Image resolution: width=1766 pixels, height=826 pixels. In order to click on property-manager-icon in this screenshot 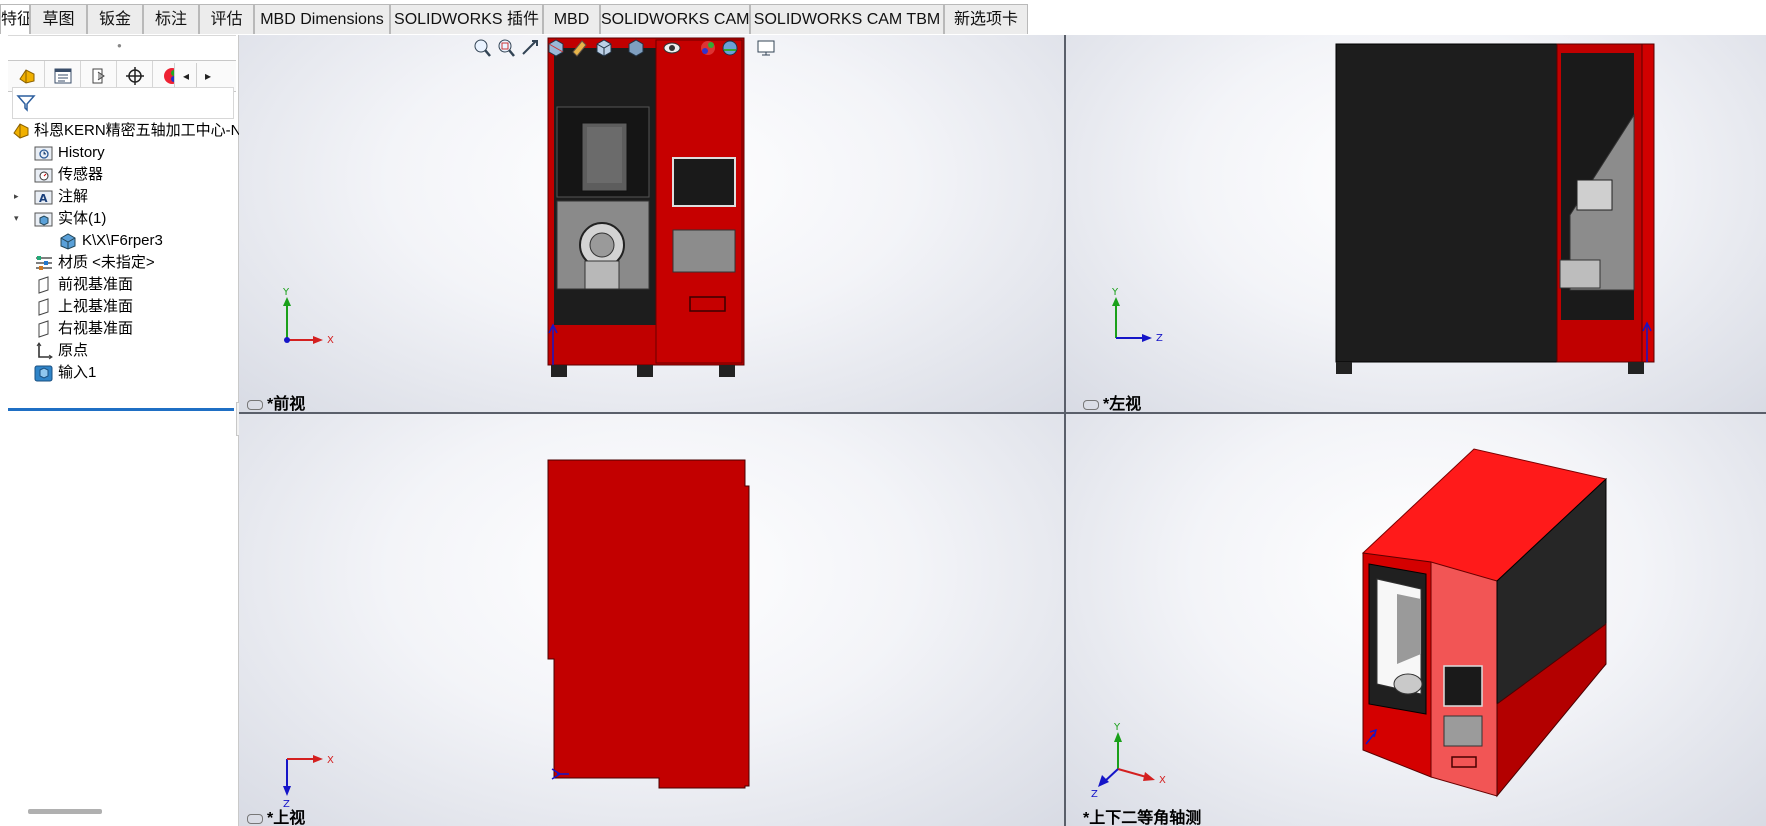, I will do `click(63, 76)`.